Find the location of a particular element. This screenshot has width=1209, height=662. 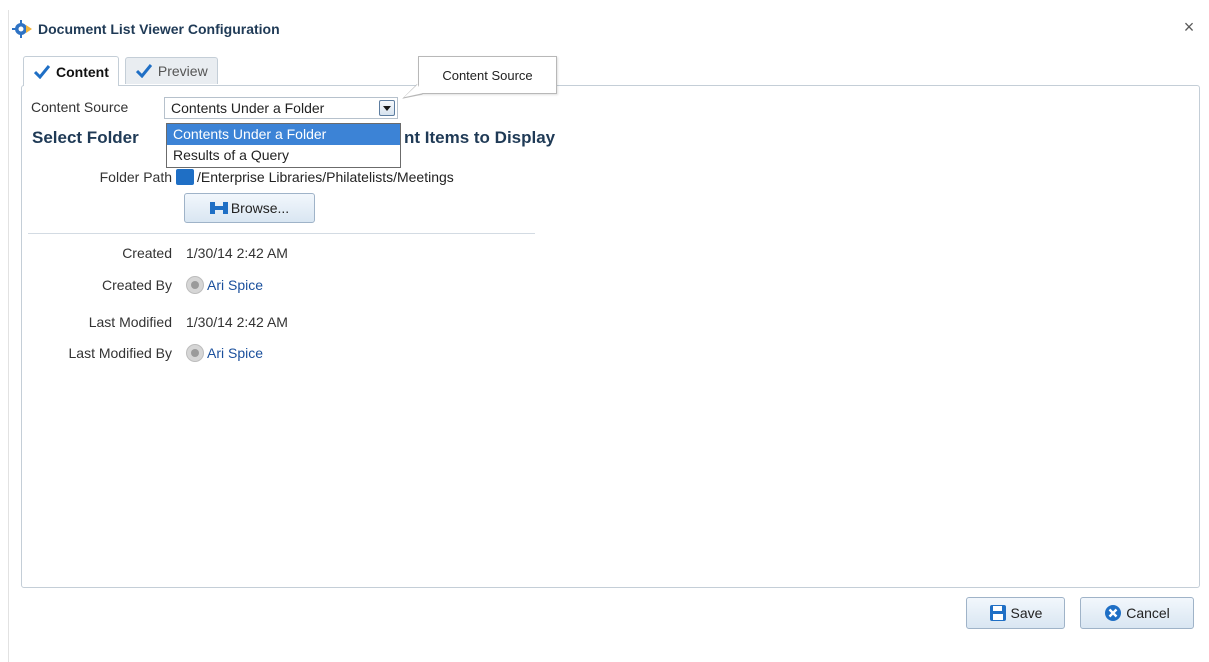

folder-icon is located at coordinates (185, 177).